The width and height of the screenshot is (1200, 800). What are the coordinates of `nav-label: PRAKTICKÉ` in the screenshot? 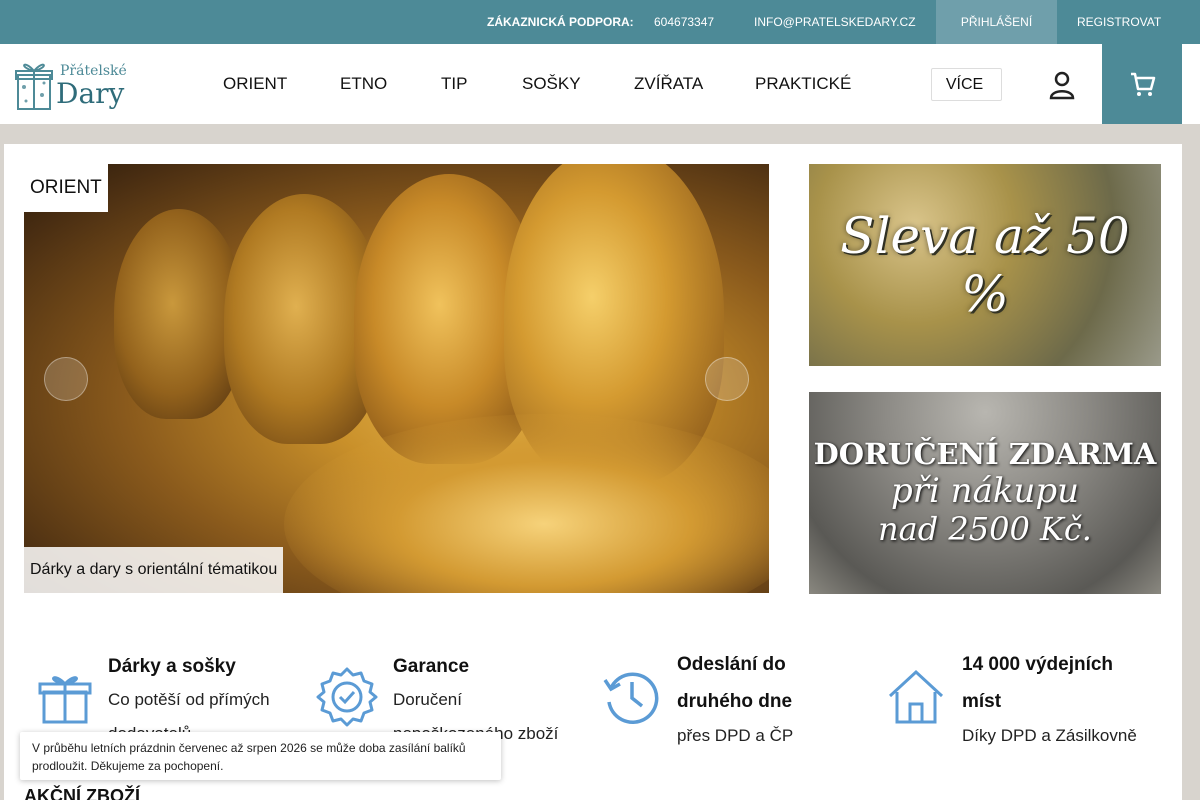 It's located at (803, 83).